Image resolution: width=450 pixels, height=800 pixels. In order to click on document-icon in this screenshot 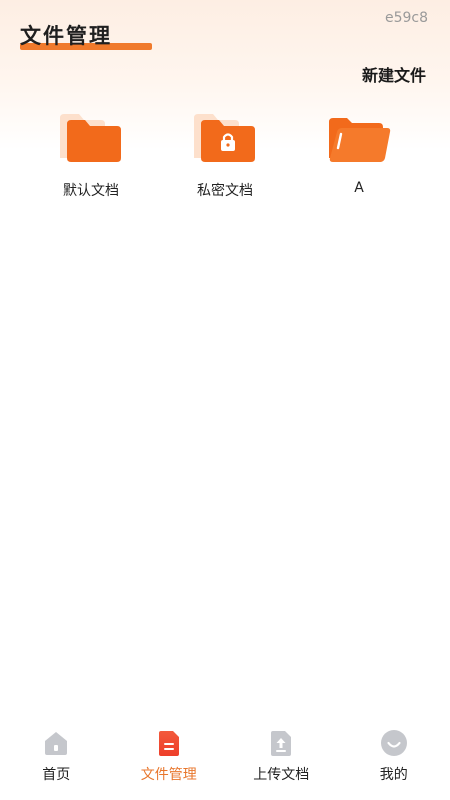, I will do `click(168, 743)`.